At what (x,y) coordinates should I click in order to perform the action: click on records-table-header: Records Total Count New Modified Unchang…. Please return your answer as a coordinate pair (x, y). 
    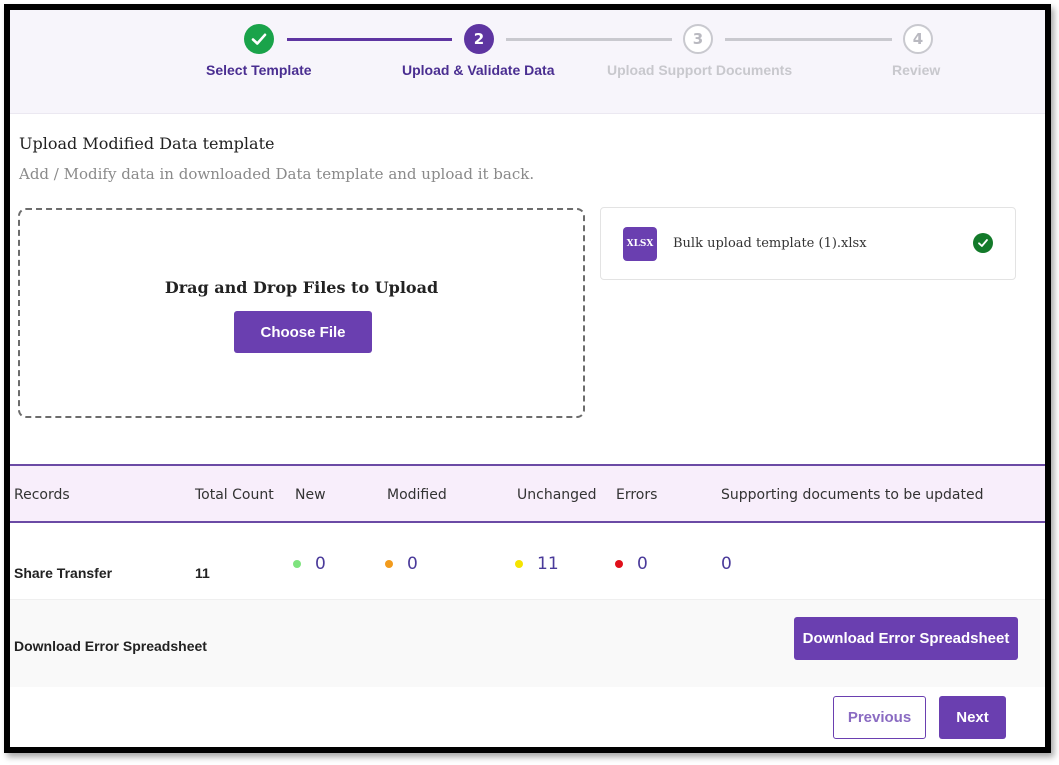
    Looking at the image, I should click on (527, 493).